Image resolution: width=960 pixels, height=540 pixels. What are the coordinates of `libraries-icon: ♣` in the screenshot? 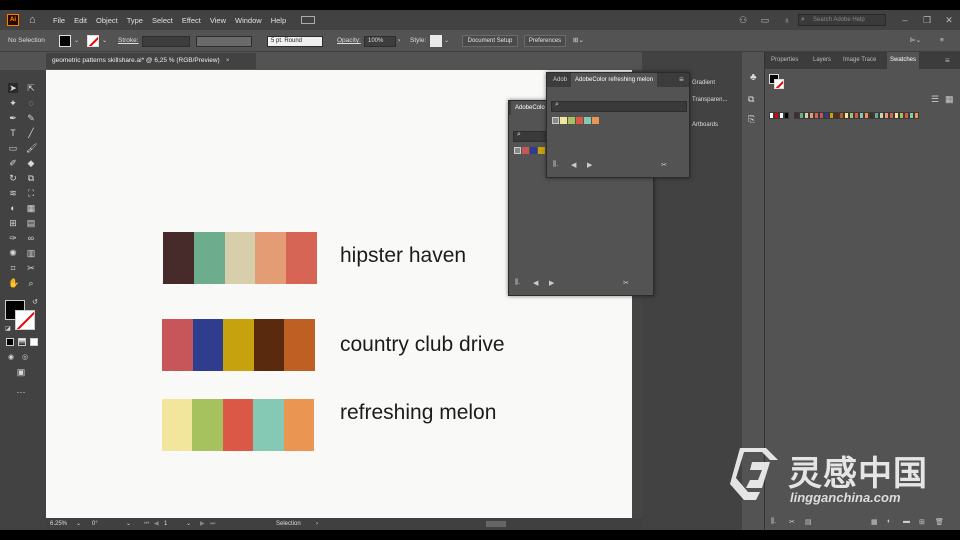 It's located at (753, 77).